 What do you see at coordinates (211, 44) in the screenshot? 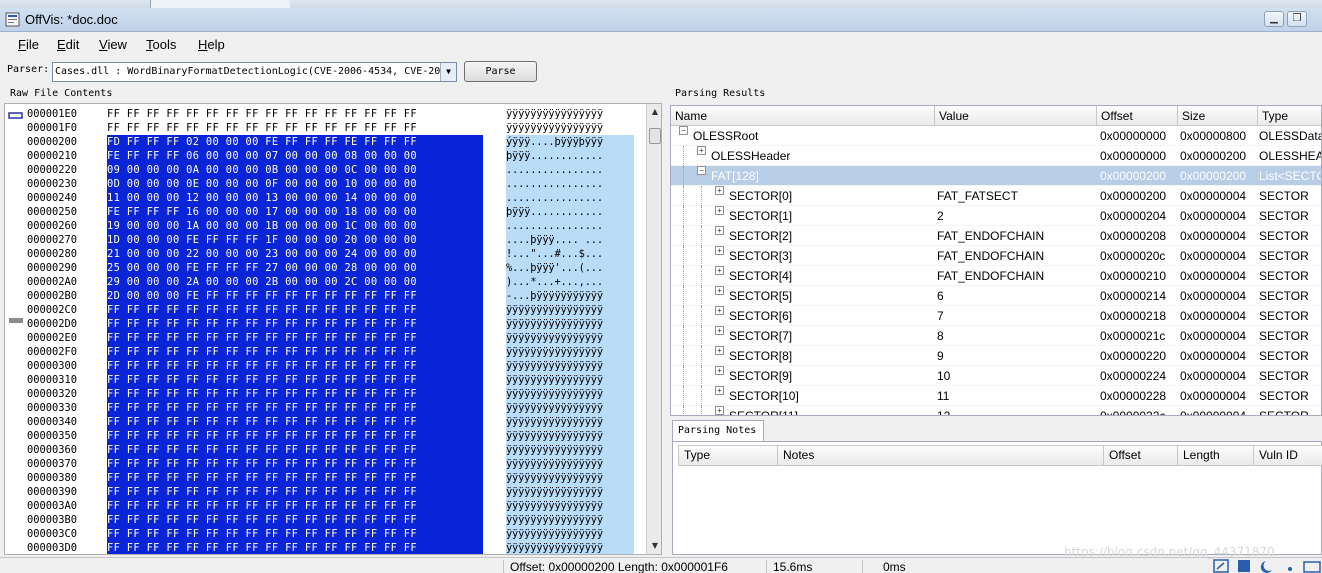
I see `menu-help: Help` at bounding box center [211, 44].